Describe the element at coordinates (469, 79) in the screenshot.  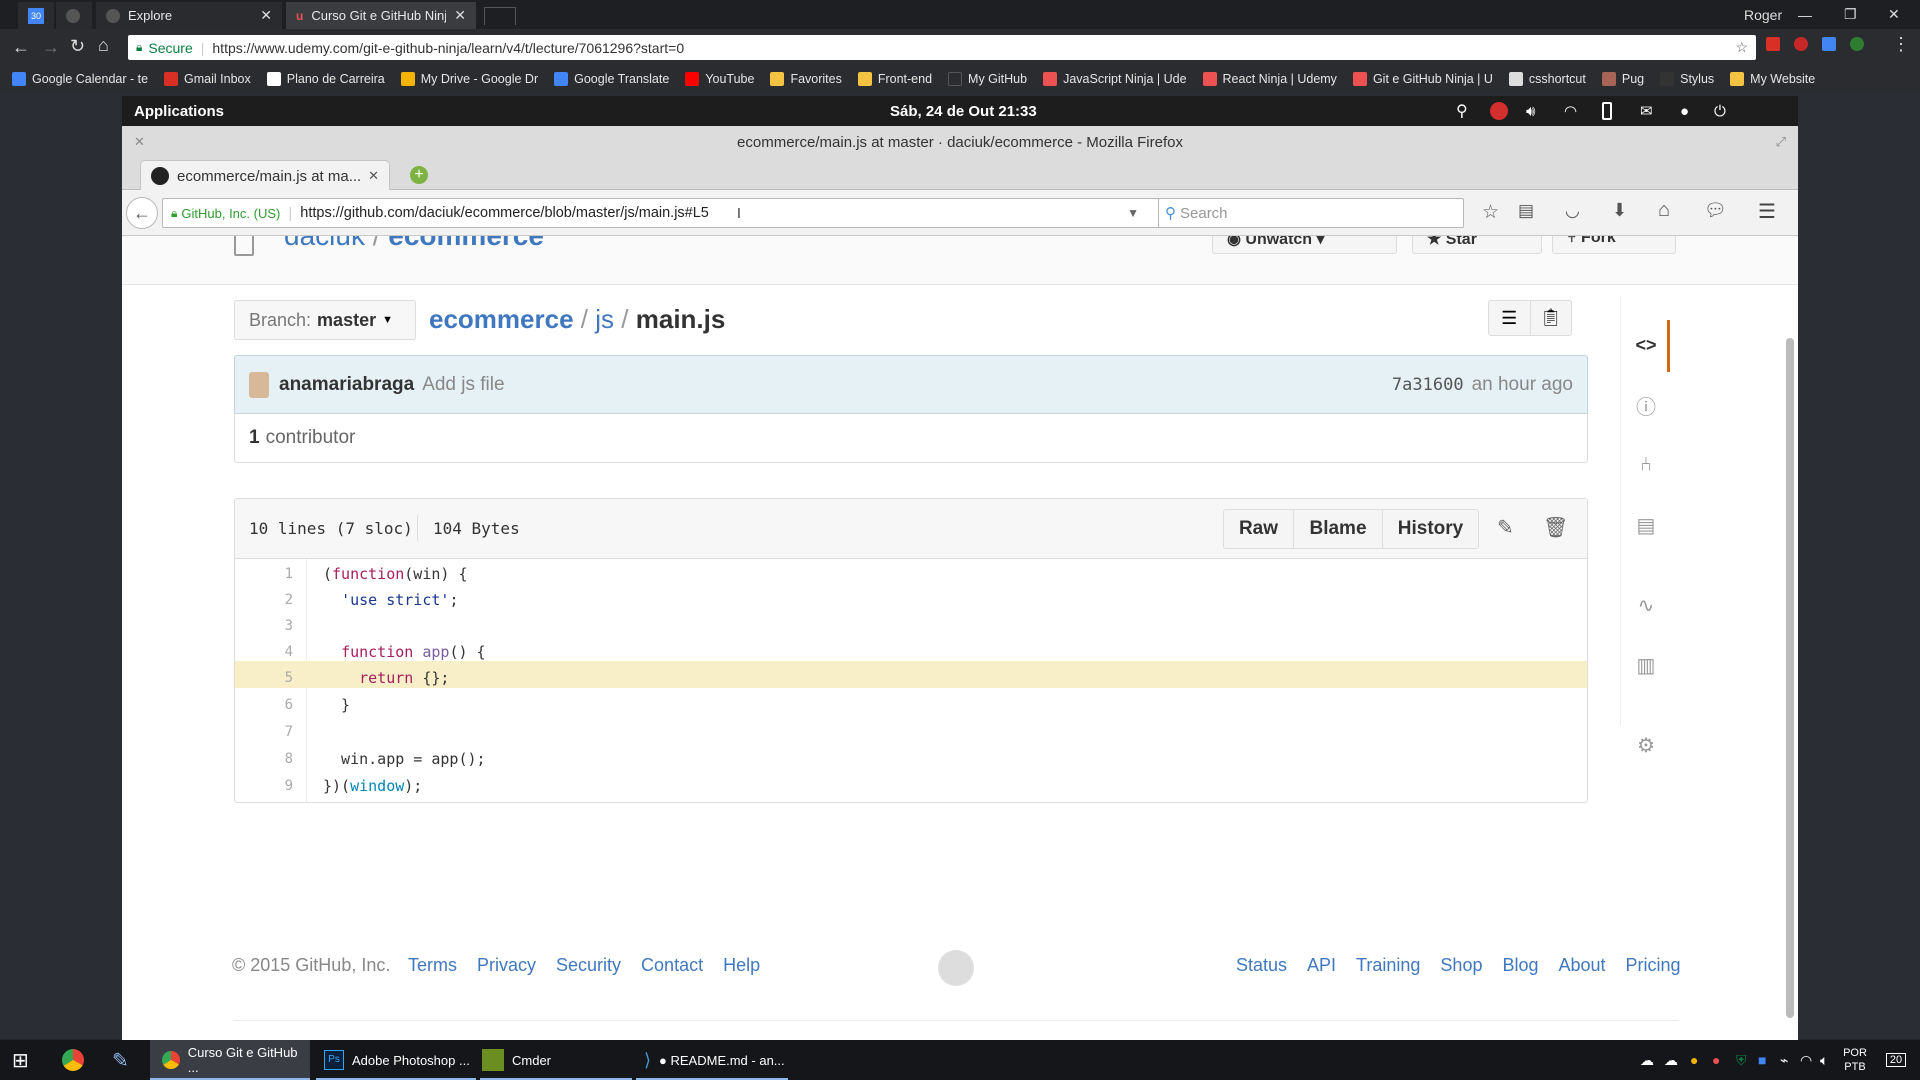
I see `bookmark: My Drive - Google Dr` at that location.